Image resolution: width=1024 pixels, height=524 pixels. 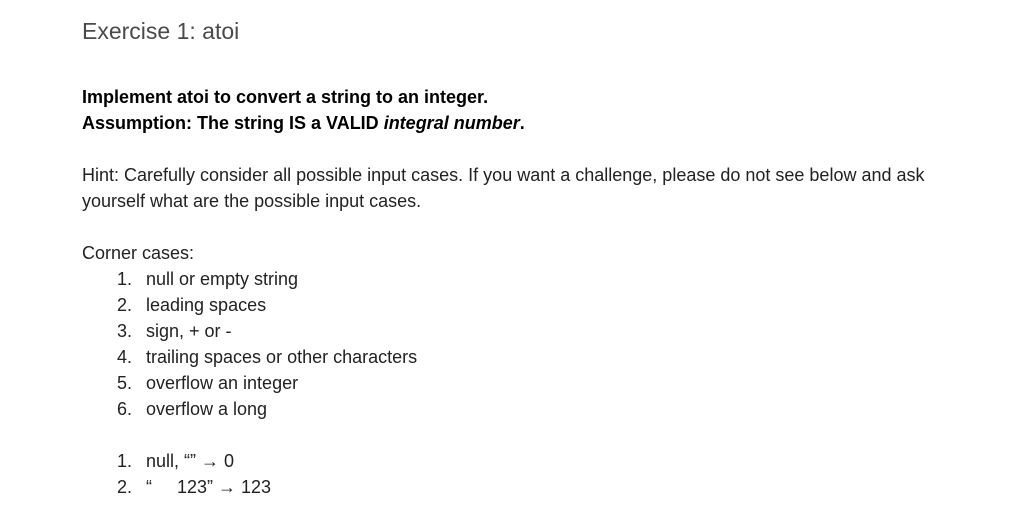 I want to click on statement-line-2-prefix: Assumption: The string IS a VALID, so click(x=233, y=123).